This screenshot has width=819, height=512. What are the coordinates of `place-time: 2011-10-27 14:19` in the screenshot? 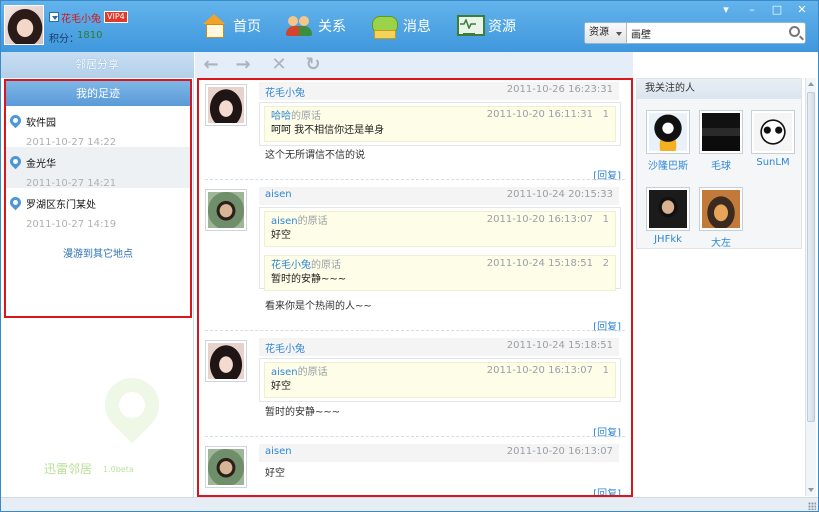 It's located at (71, 224).